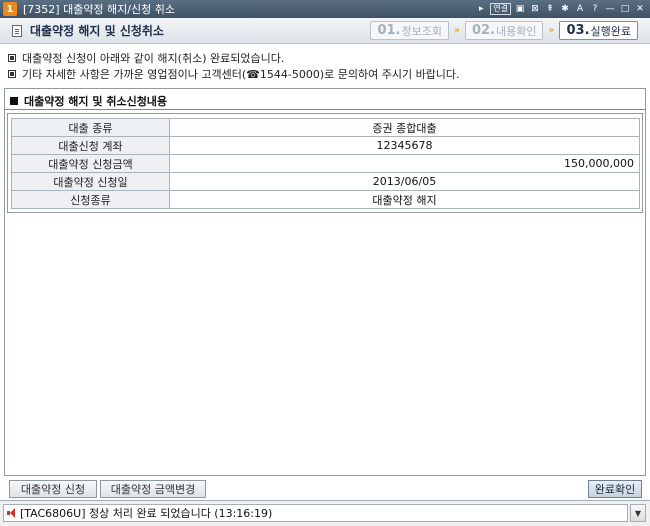  Describe the element at coordinates (516, 31) in the screenshot. I see `step-2-label: 내용확인` at that location.